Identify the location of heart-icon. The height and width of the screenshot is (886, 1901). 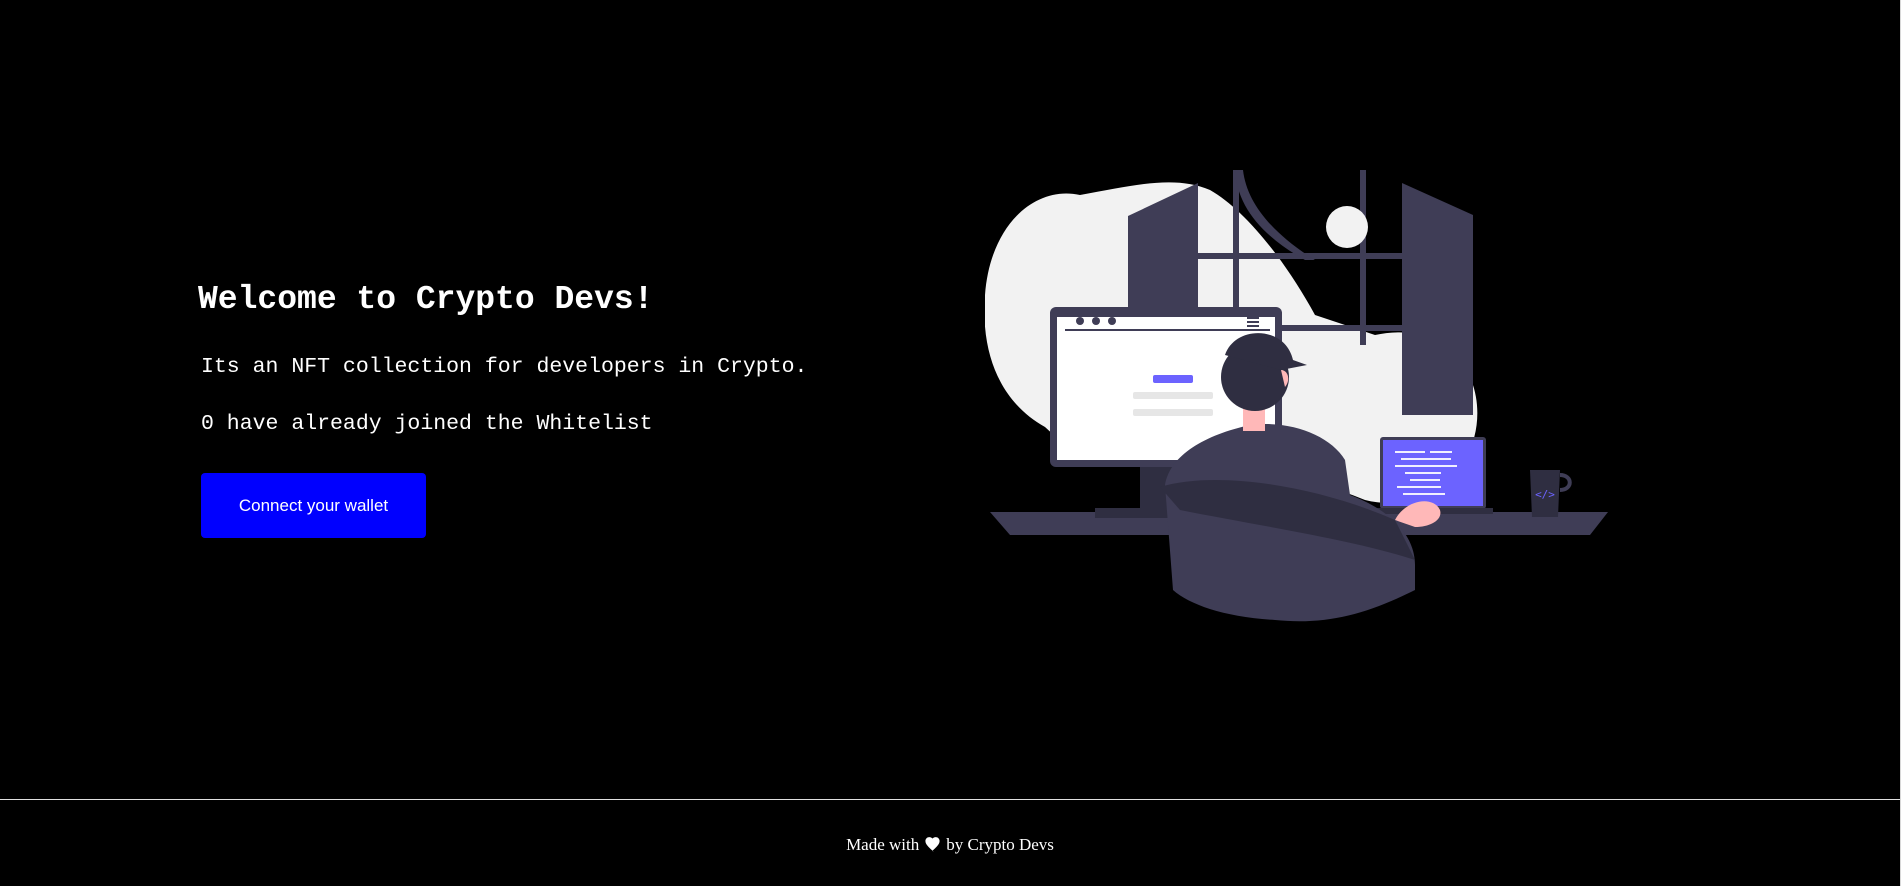
(932, 844).